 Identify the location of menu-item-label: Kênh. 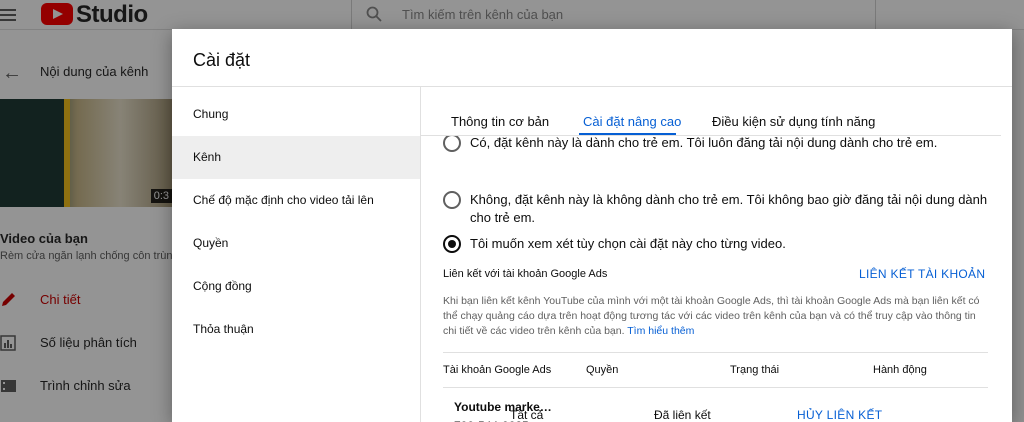
(207, 157).